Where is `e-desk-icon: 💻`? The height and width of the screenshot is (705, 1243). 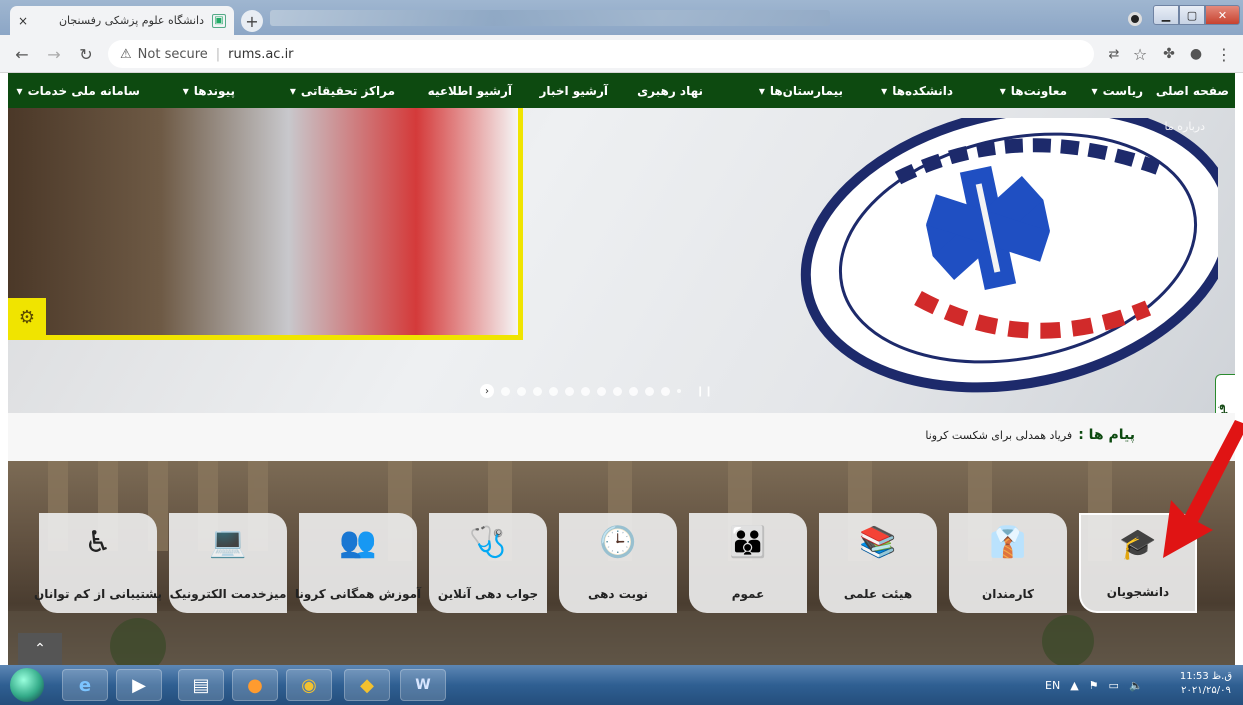 e-desk-icon: 💻 is located at coordinates (228, 542).